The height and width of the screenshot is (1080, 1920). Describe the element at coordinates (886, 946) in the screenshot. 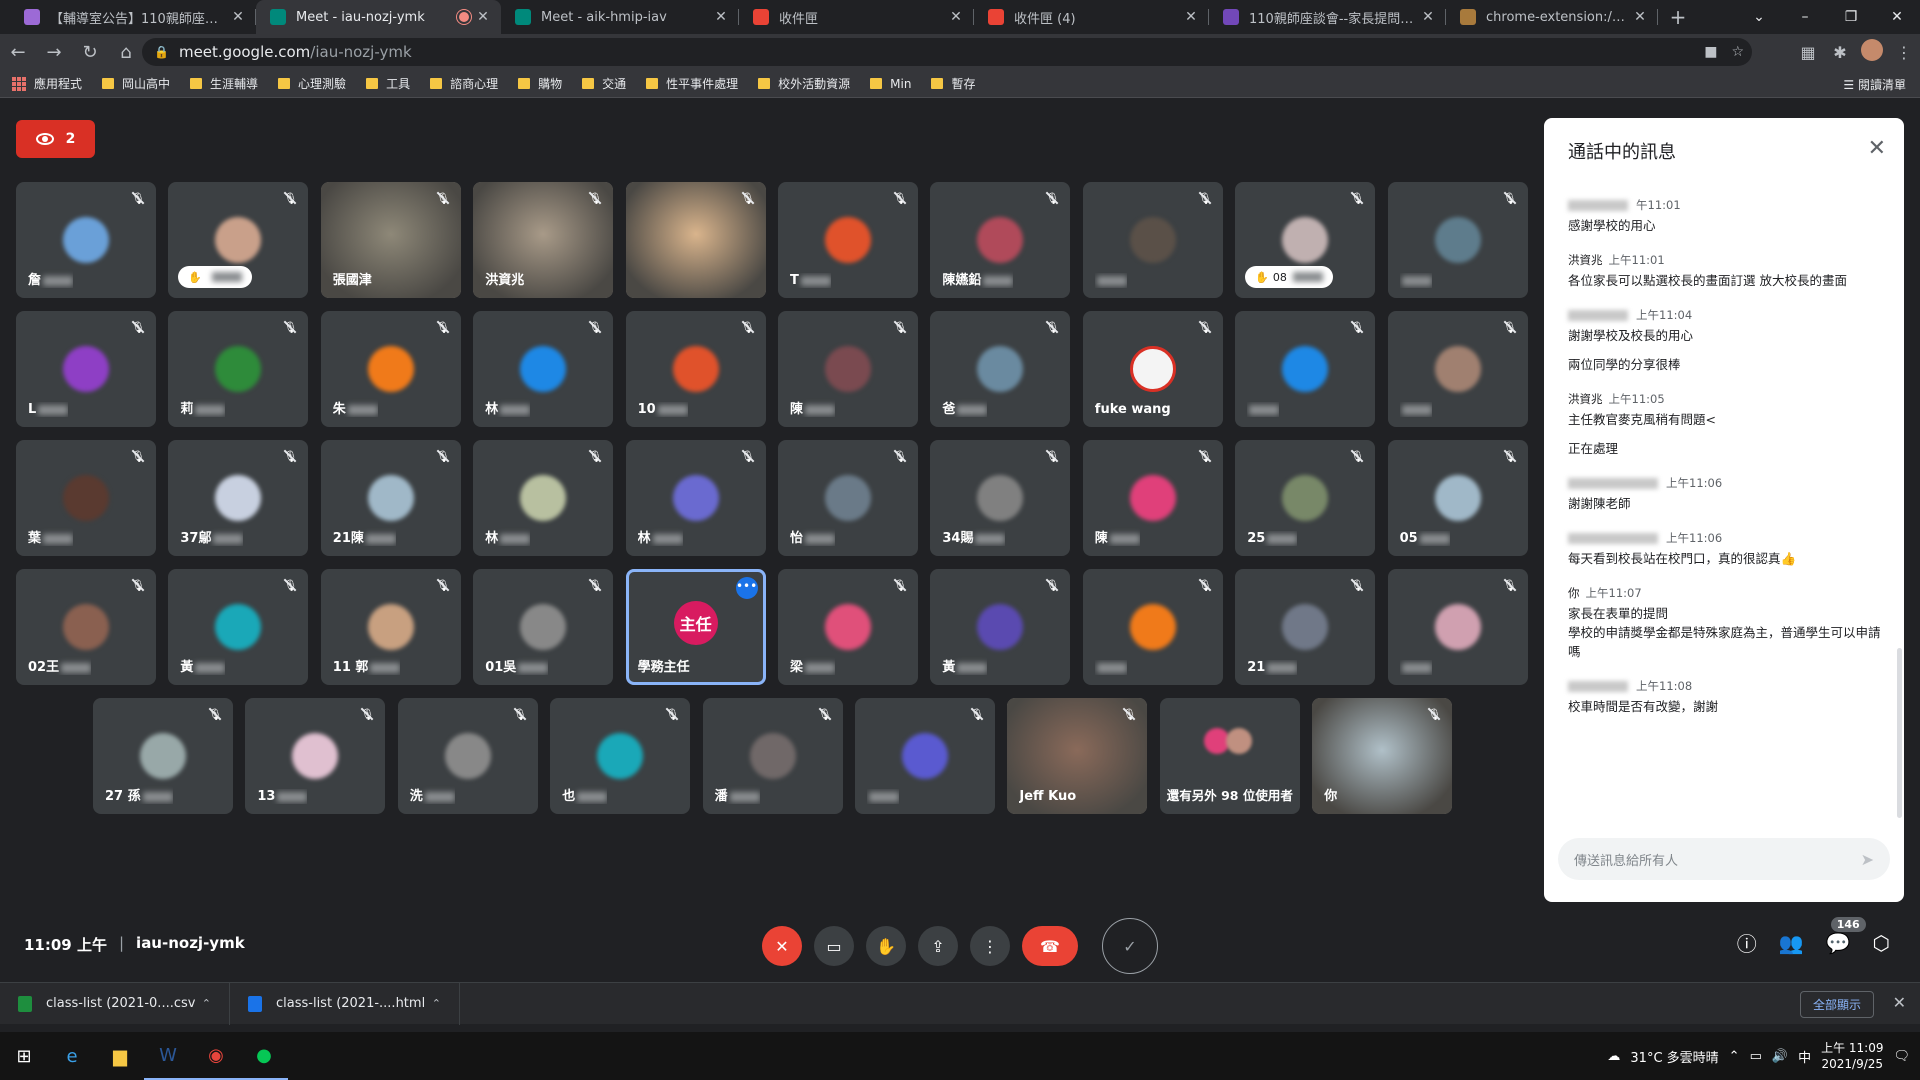

I see `raise-hand-button: ✋` at that location.